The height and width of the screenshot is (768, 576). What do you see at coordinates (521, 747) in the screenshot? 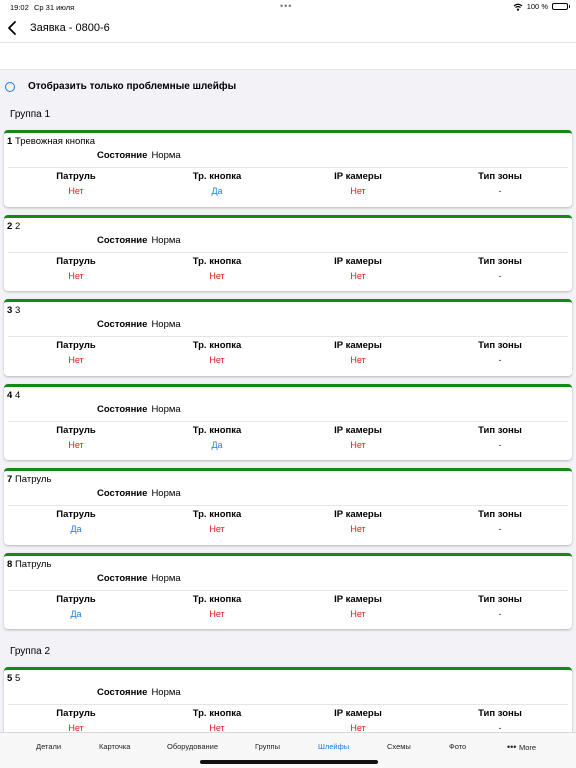
I see `tab-8: ••• More` at bounding box center [521, 747].